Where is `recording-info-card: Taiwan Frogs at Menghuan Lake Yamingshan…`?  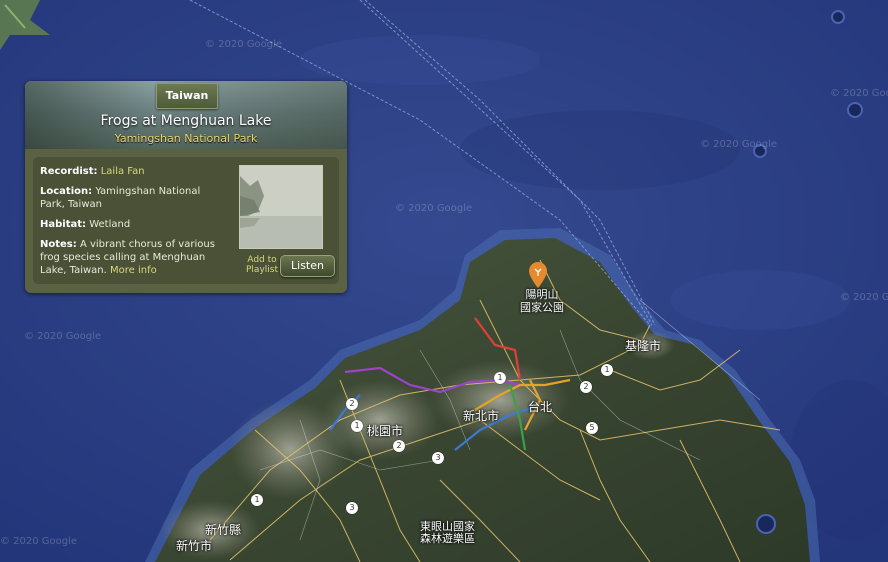 recording-info-card: Taiwan Frogs at Menghuan Lake Yamingshan… is located at coordinates (186, 187).